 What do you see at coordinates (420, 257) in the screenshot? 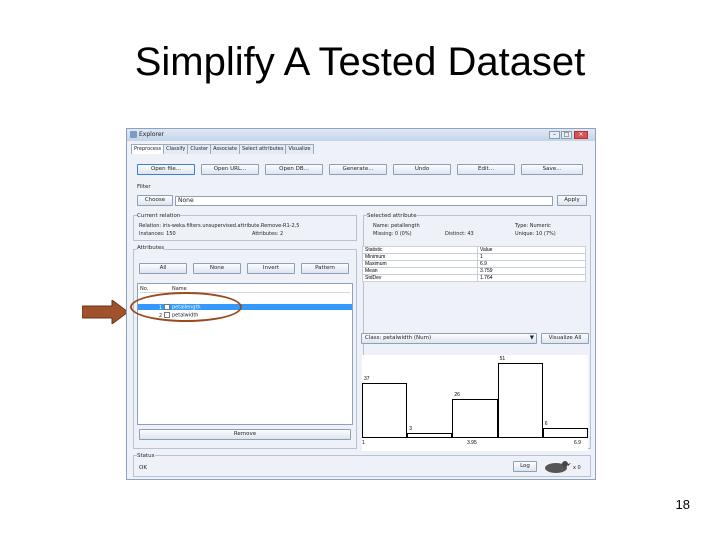
I see `statistic-name: Minimum` at bounding box center [420, 257].